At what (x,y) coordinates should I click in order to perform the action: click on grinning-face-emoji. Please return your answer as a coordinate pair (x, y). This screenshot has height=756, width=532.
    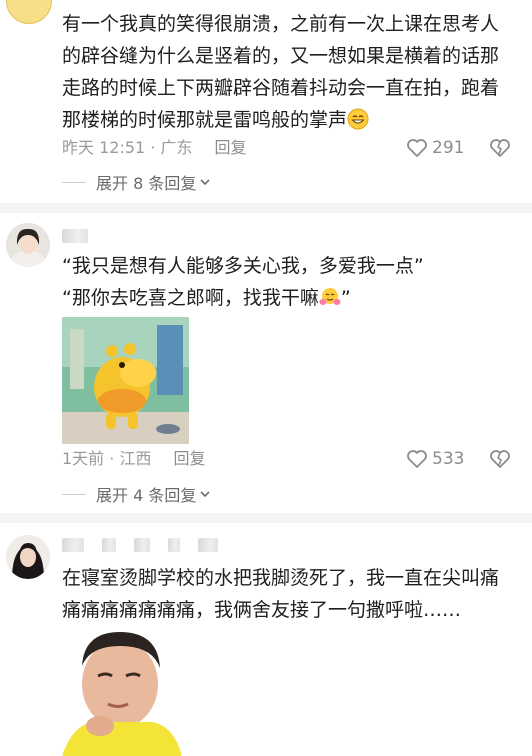
    Looking at the image, I should click on (358, 119).